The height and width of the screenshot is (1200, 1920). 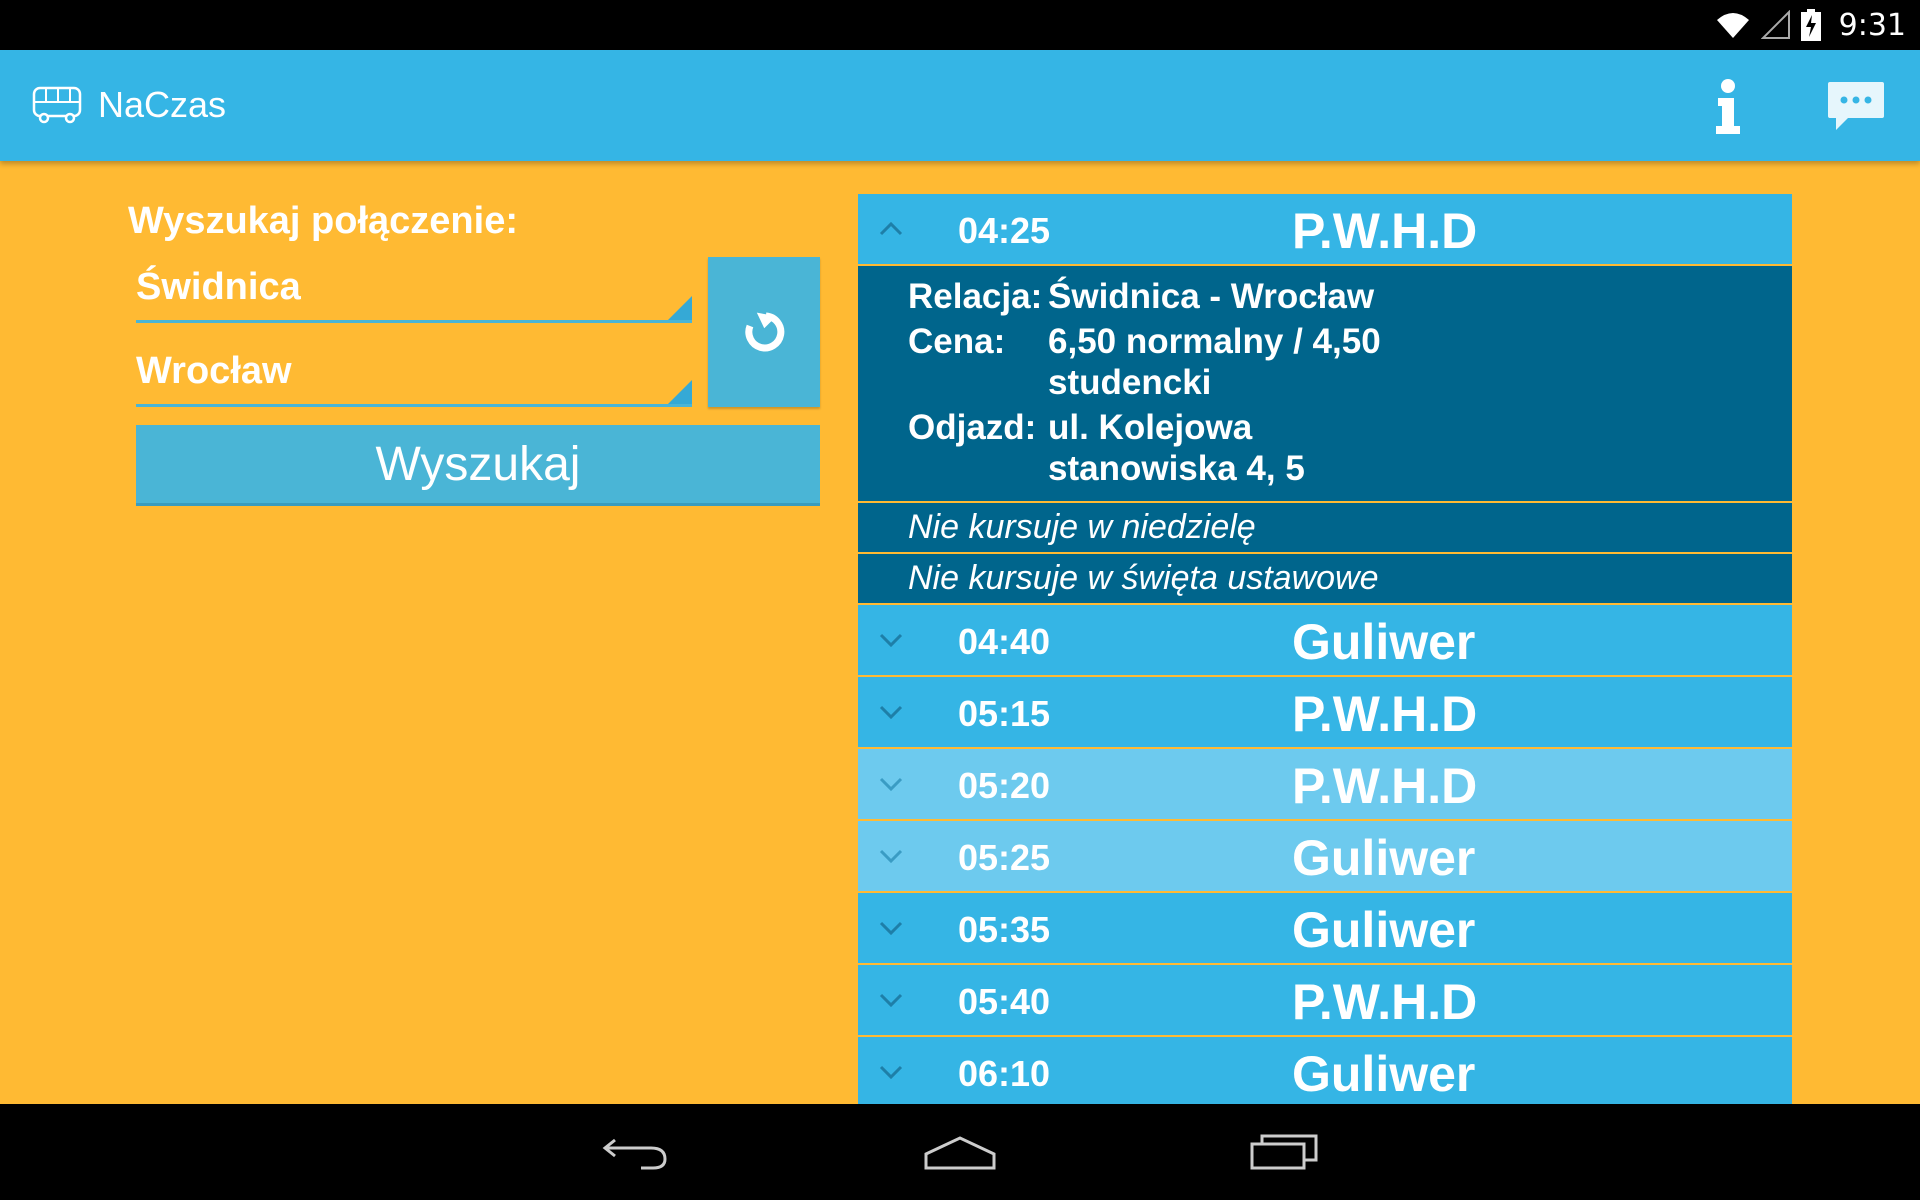 What do you see at coordinates (1004, 641) in the screenshot?
I see `departure-time: 04:40` at bounding box center [1004, 641].